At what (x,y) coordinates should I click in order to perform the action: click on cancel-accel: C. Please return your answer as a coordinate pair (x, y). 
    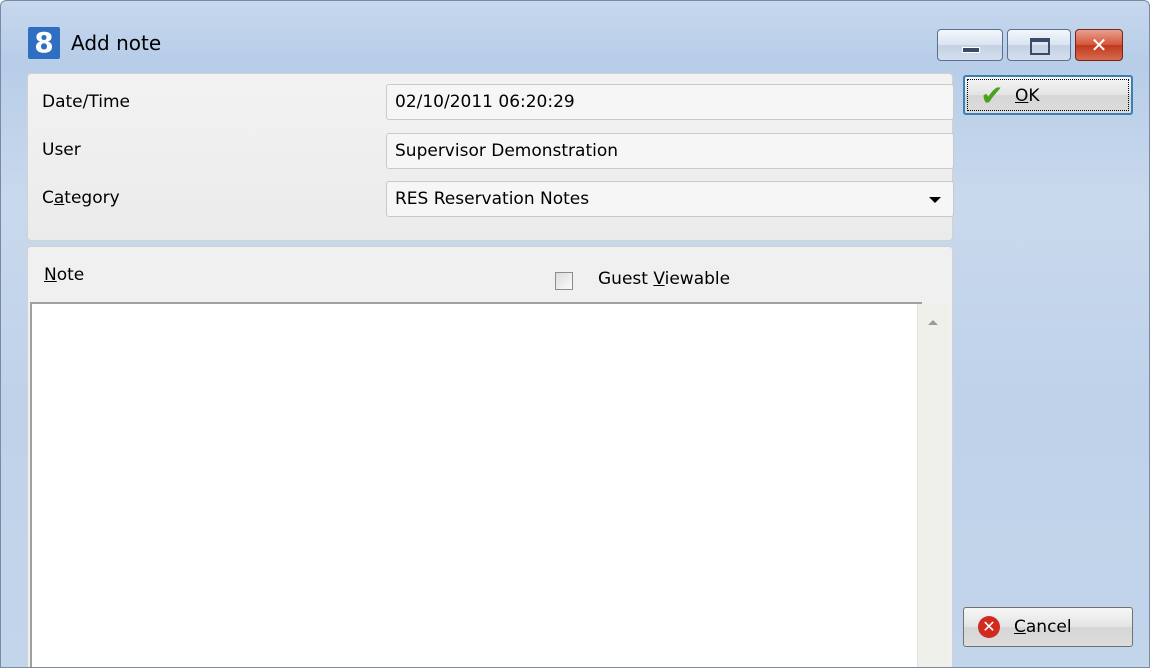
    Looking at the image, I should click on (1020, 627).